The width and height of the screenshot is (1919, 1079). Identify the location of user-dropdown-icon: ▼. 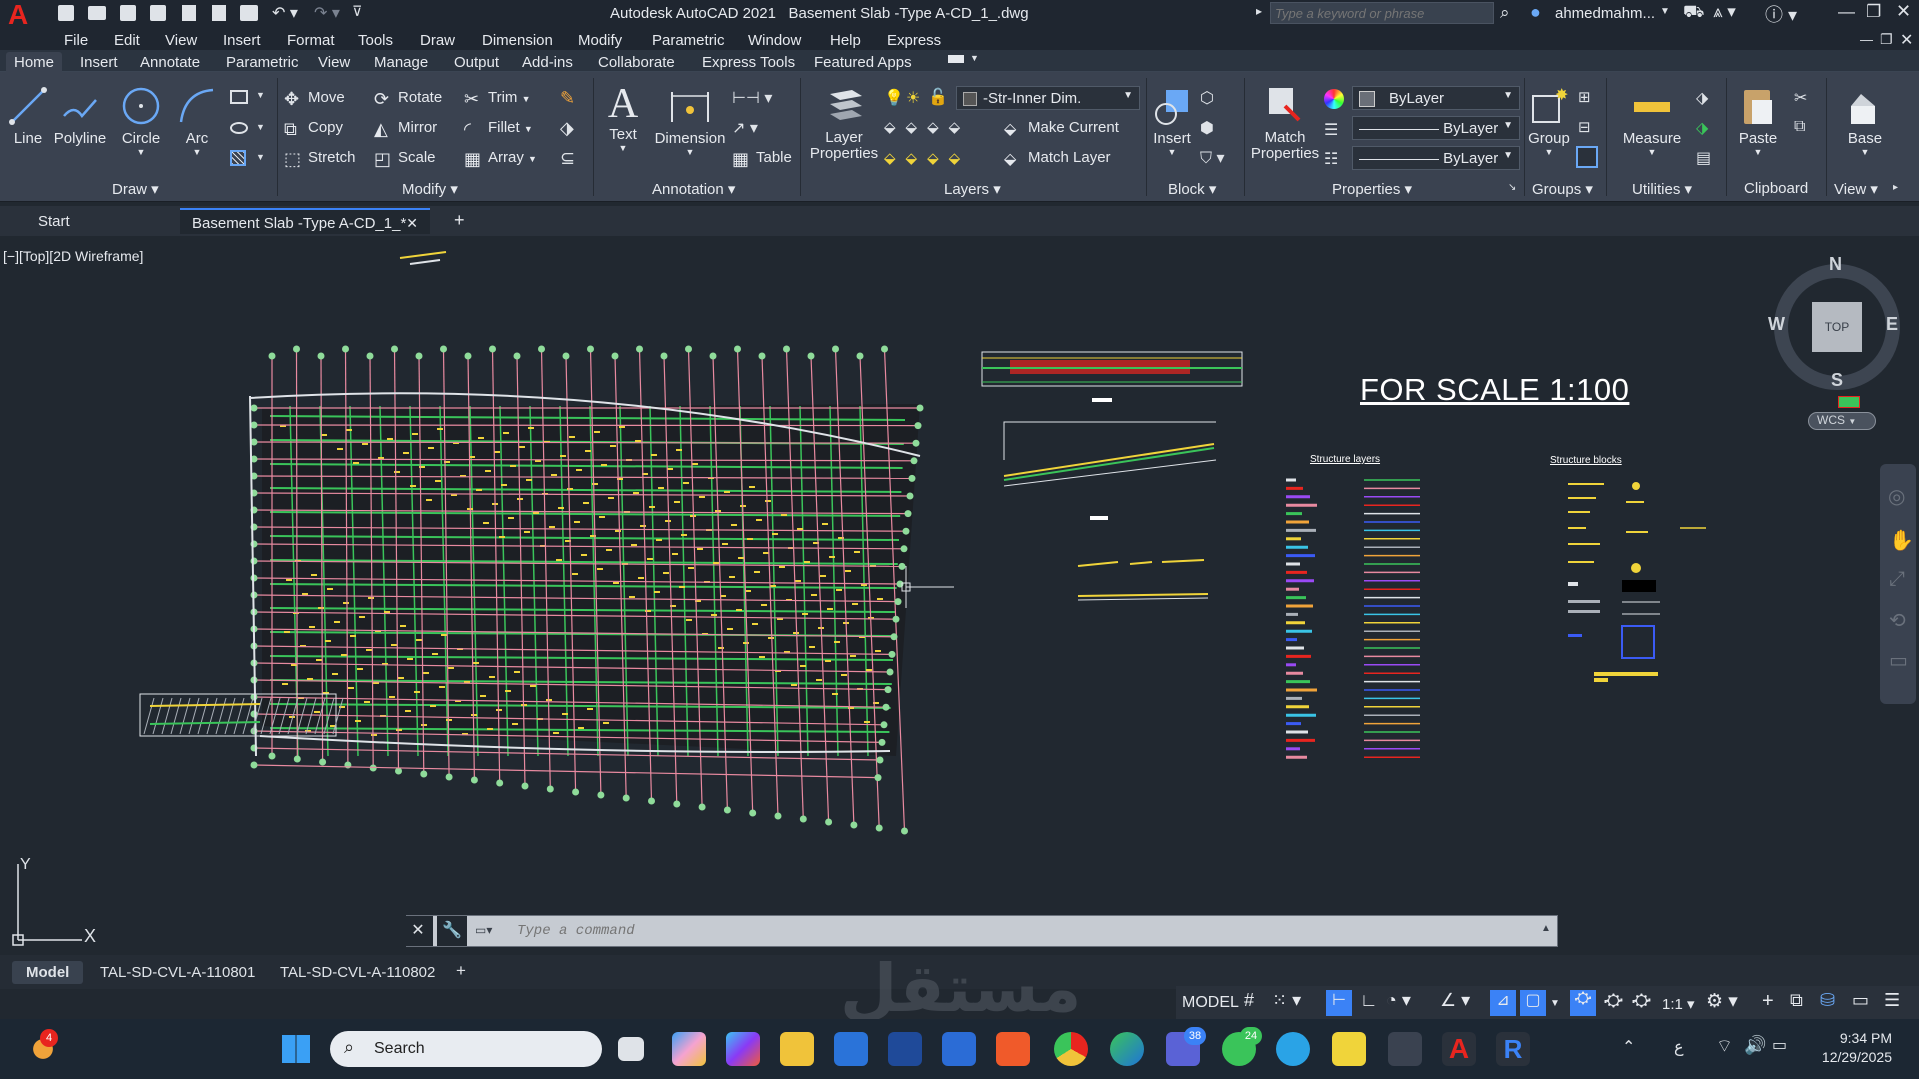
(1665, 11).